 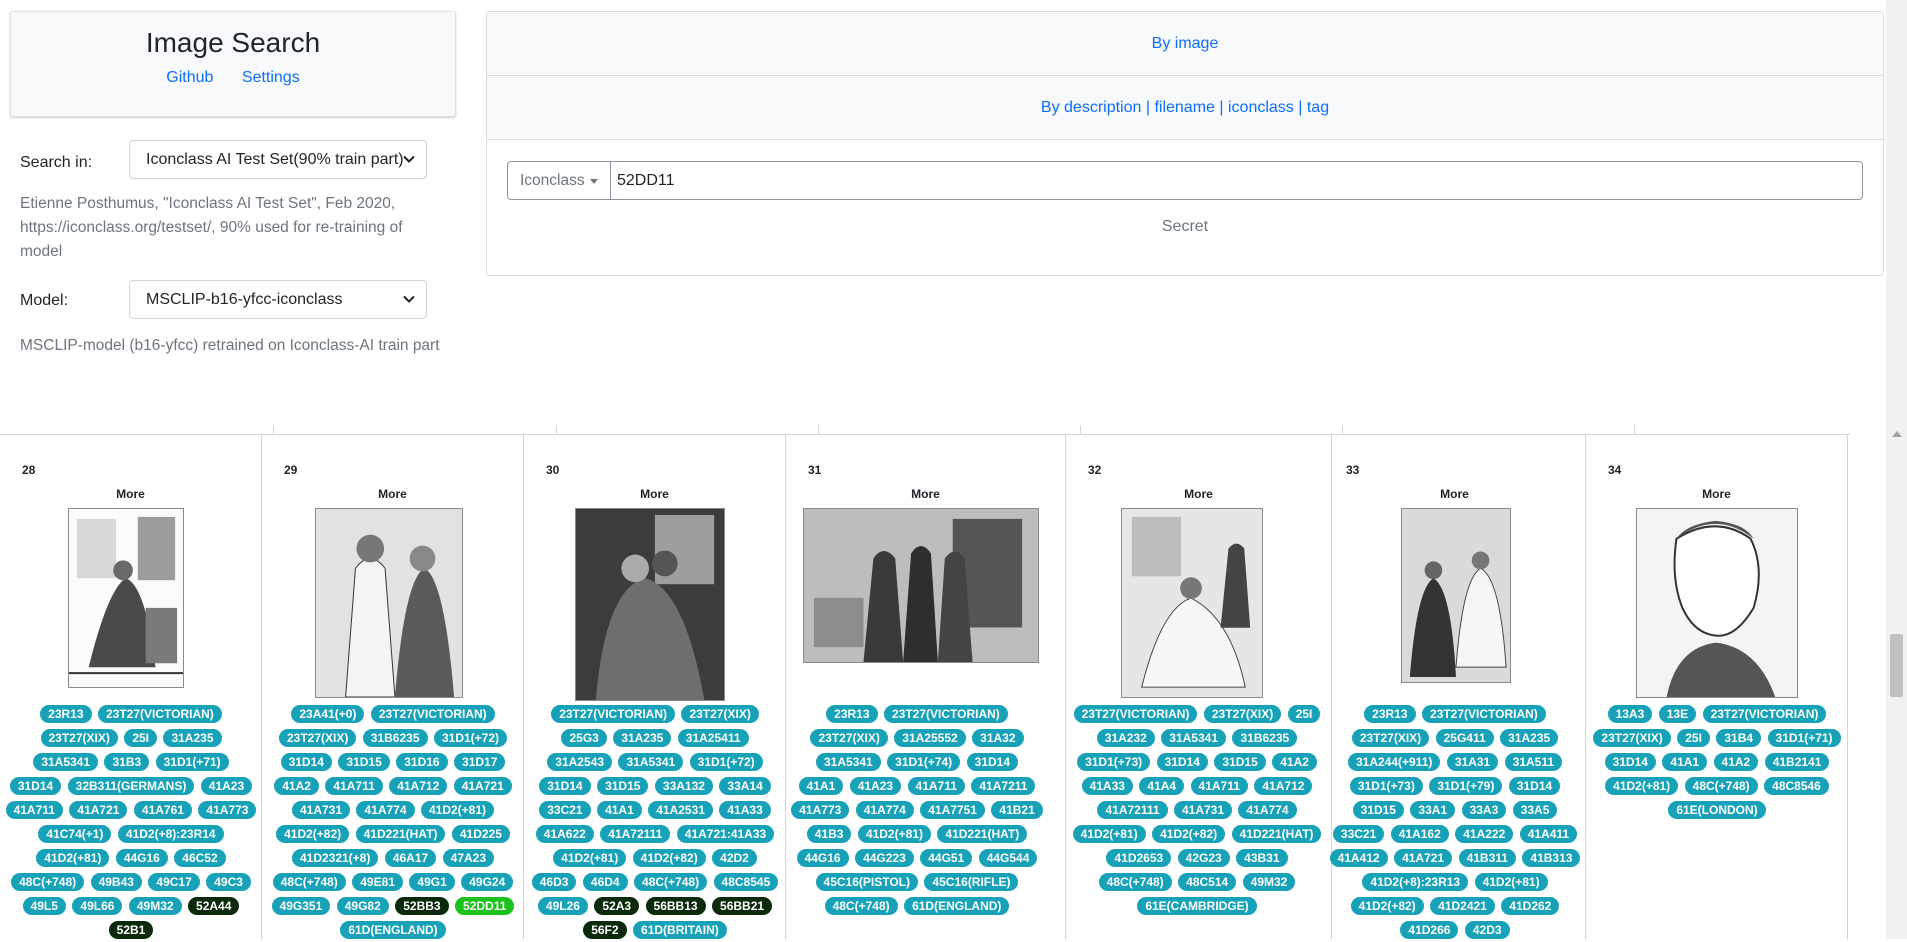 What do you see at coordinates (1162, 786) in the screenshot?
I see `tag-badge: 41A4` at bounding box center [1162, 786].